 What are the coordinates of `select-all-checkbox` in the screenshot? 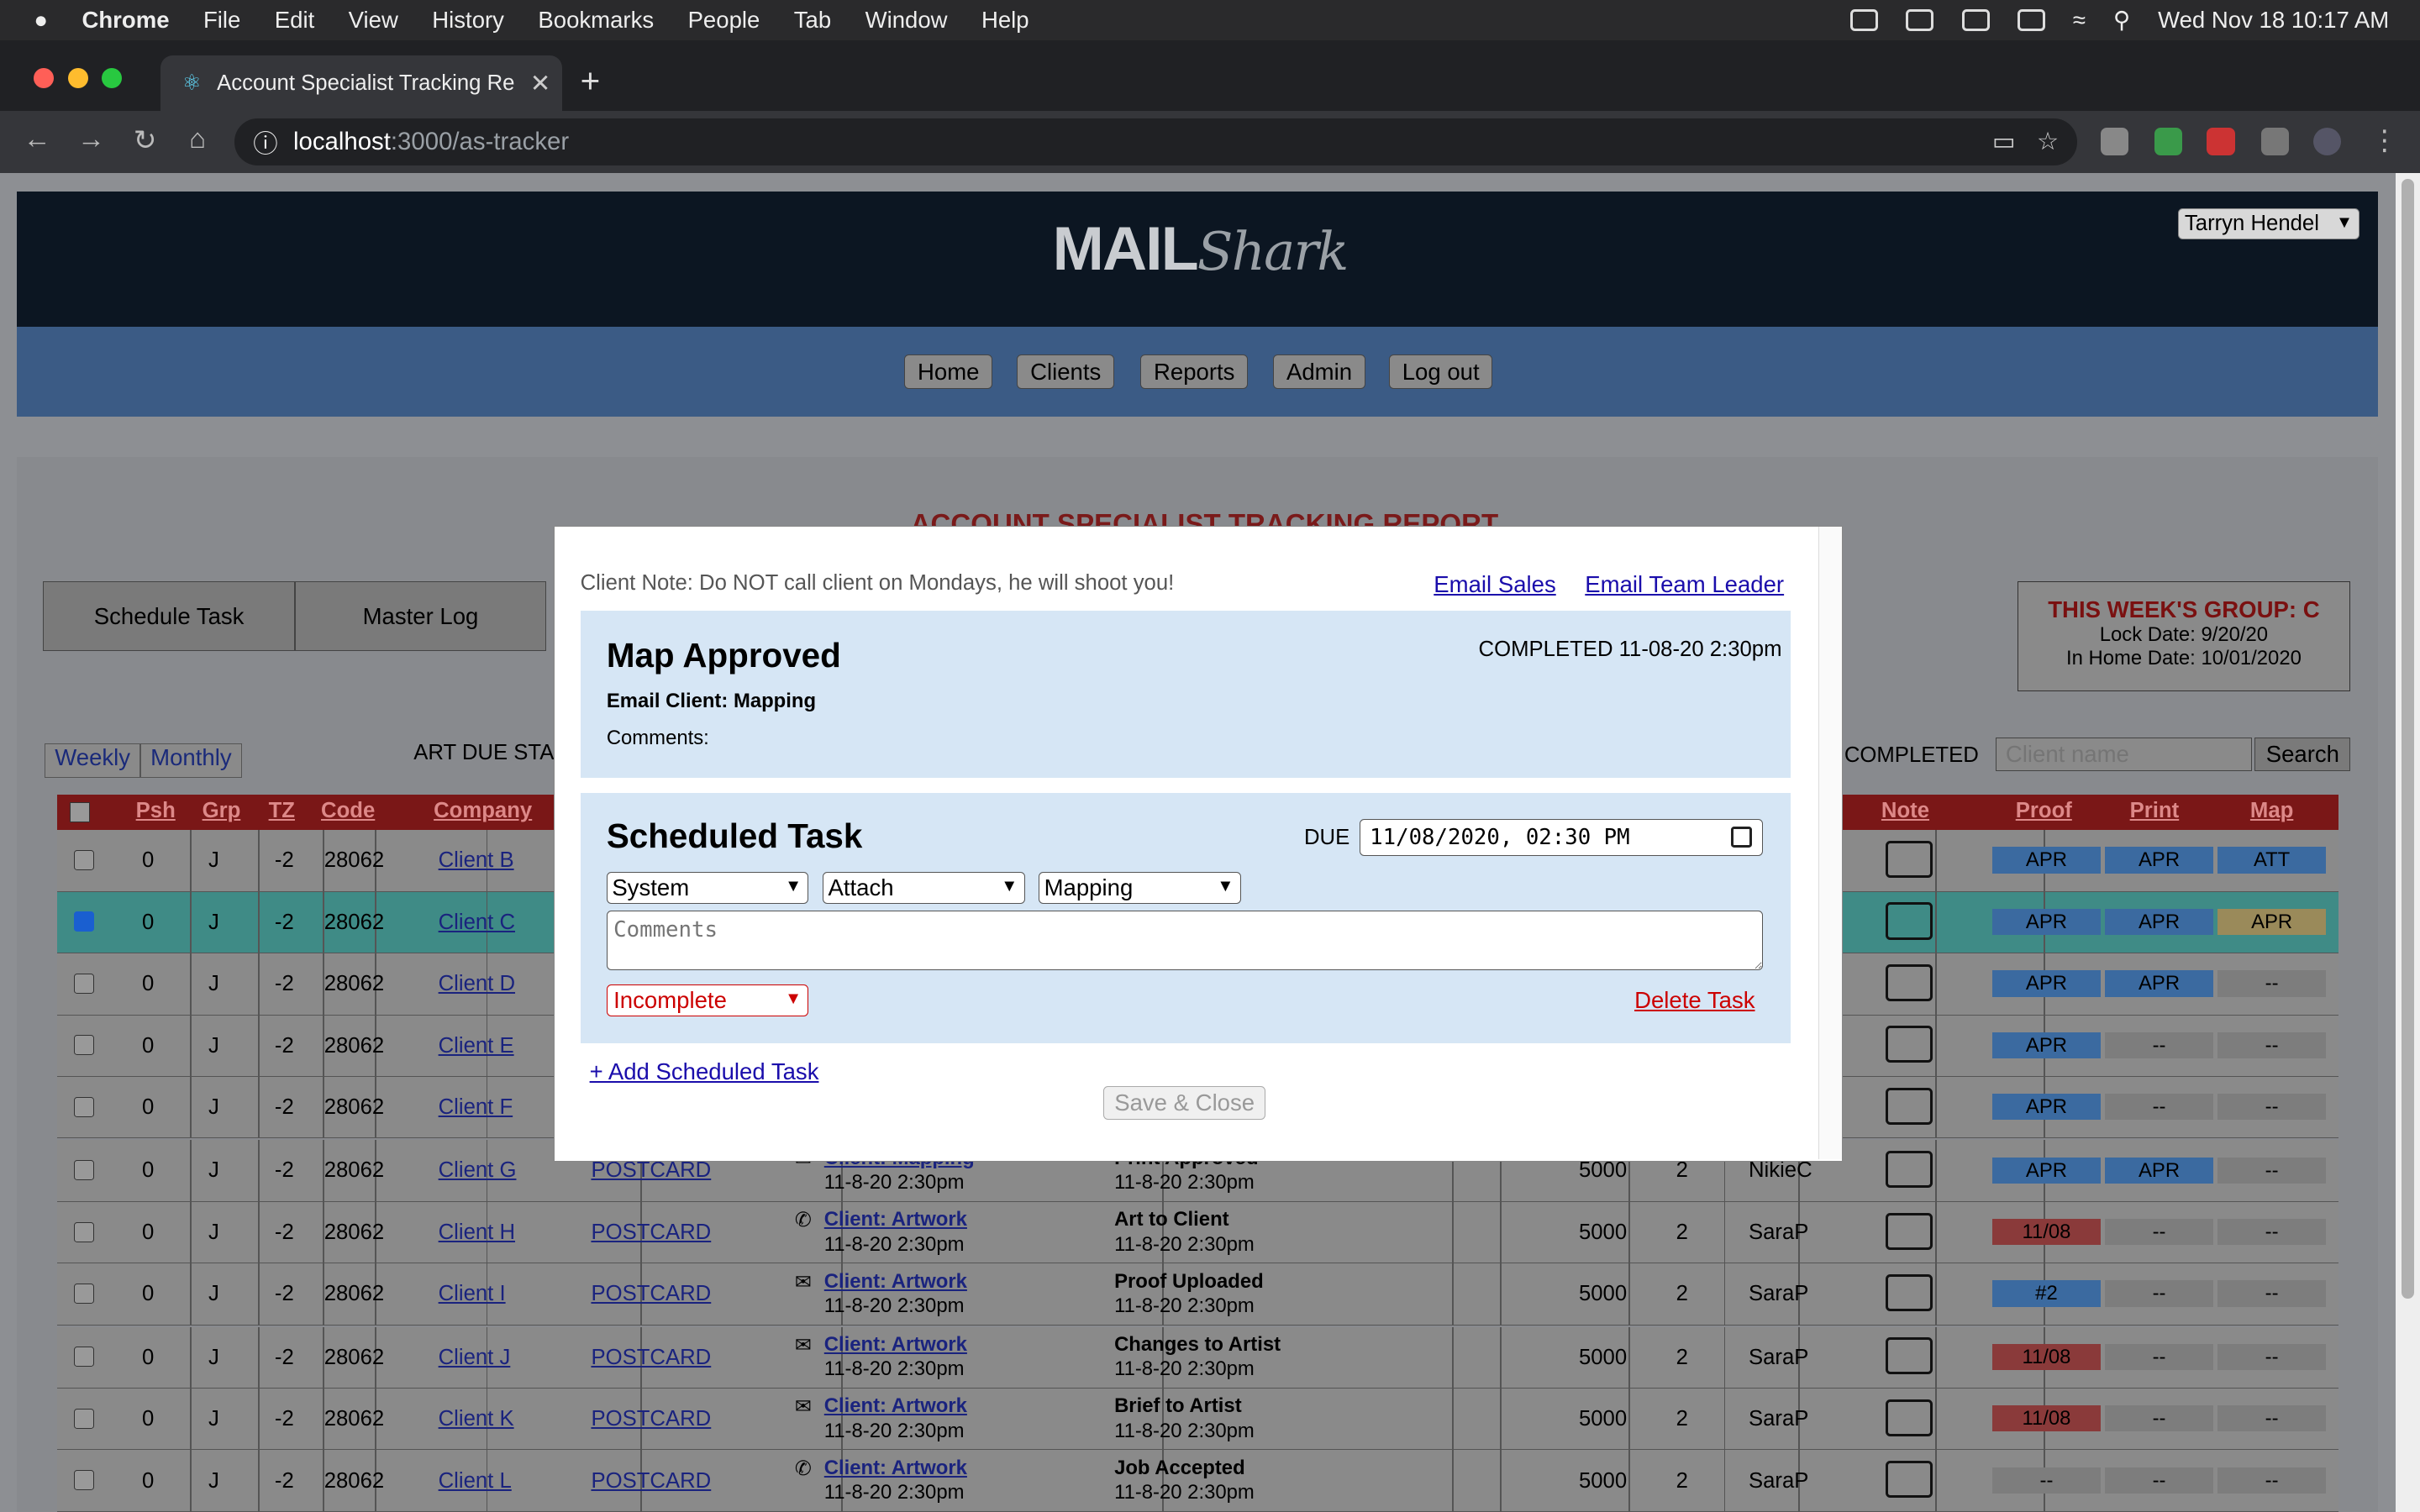 It's located at (79, 812).